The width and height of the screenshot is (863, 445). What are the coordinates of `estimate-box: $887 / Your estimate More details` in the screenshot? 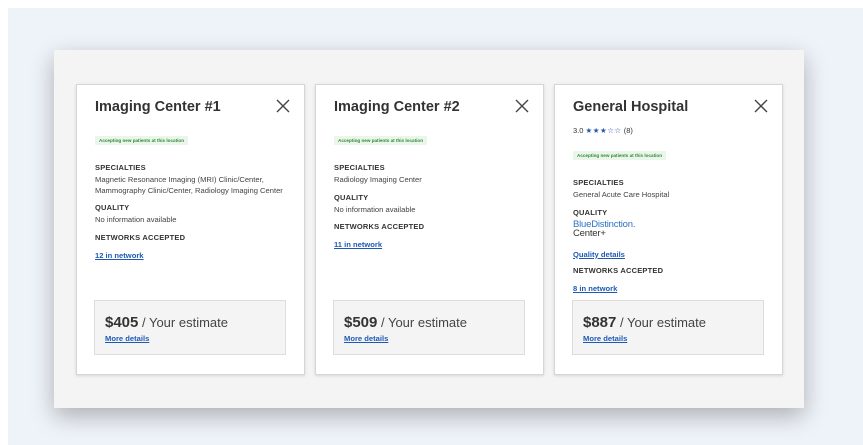 It's located at (668, 327).